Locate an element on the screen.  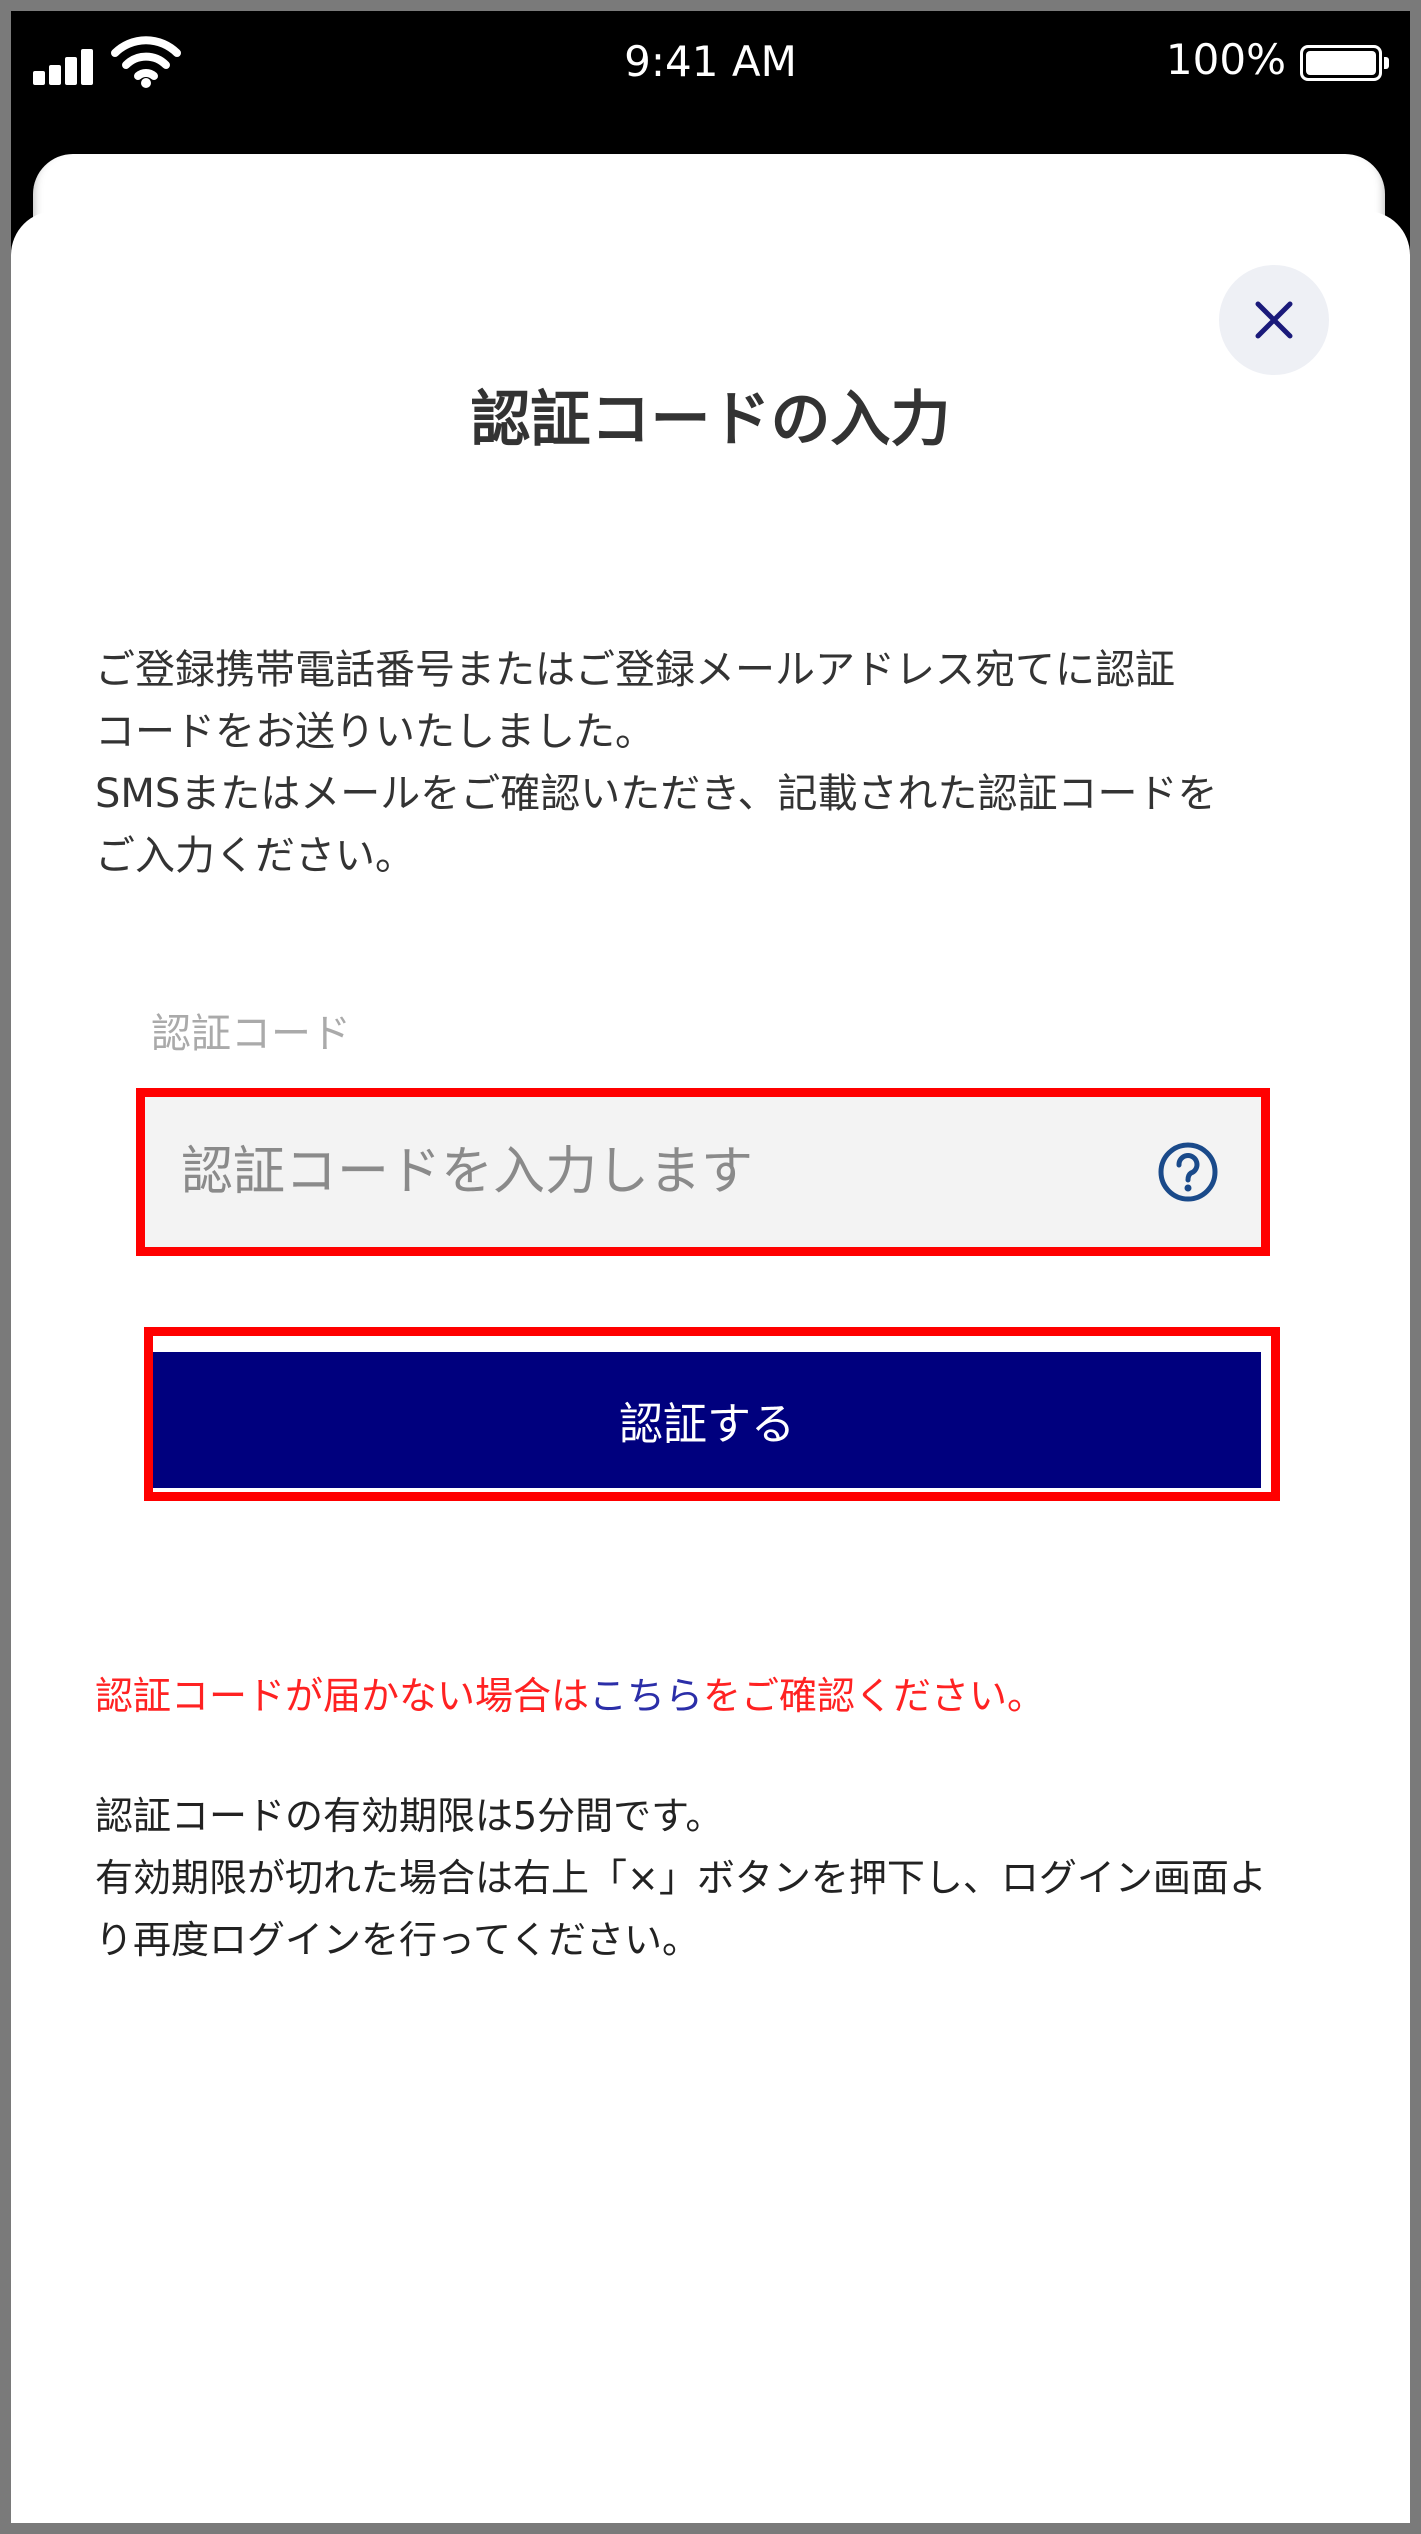
help-icon is located at coordinates (1188, 1172).